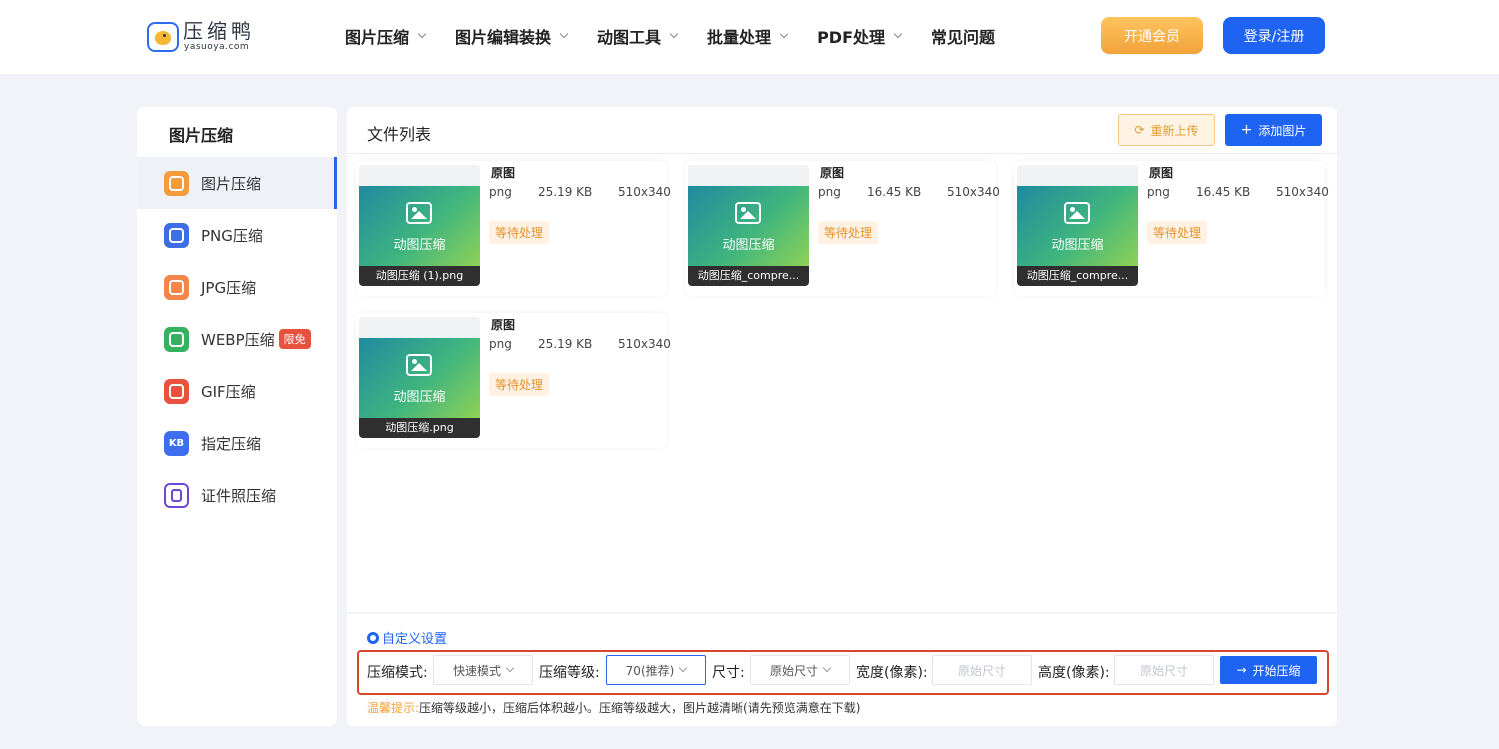 The height and width of the screenshot is (749, 1499). What do you see at coordinates (982, 670) in the screenshot?
I see `width-input: 原始尺寸` at bounding box center [982, 670].